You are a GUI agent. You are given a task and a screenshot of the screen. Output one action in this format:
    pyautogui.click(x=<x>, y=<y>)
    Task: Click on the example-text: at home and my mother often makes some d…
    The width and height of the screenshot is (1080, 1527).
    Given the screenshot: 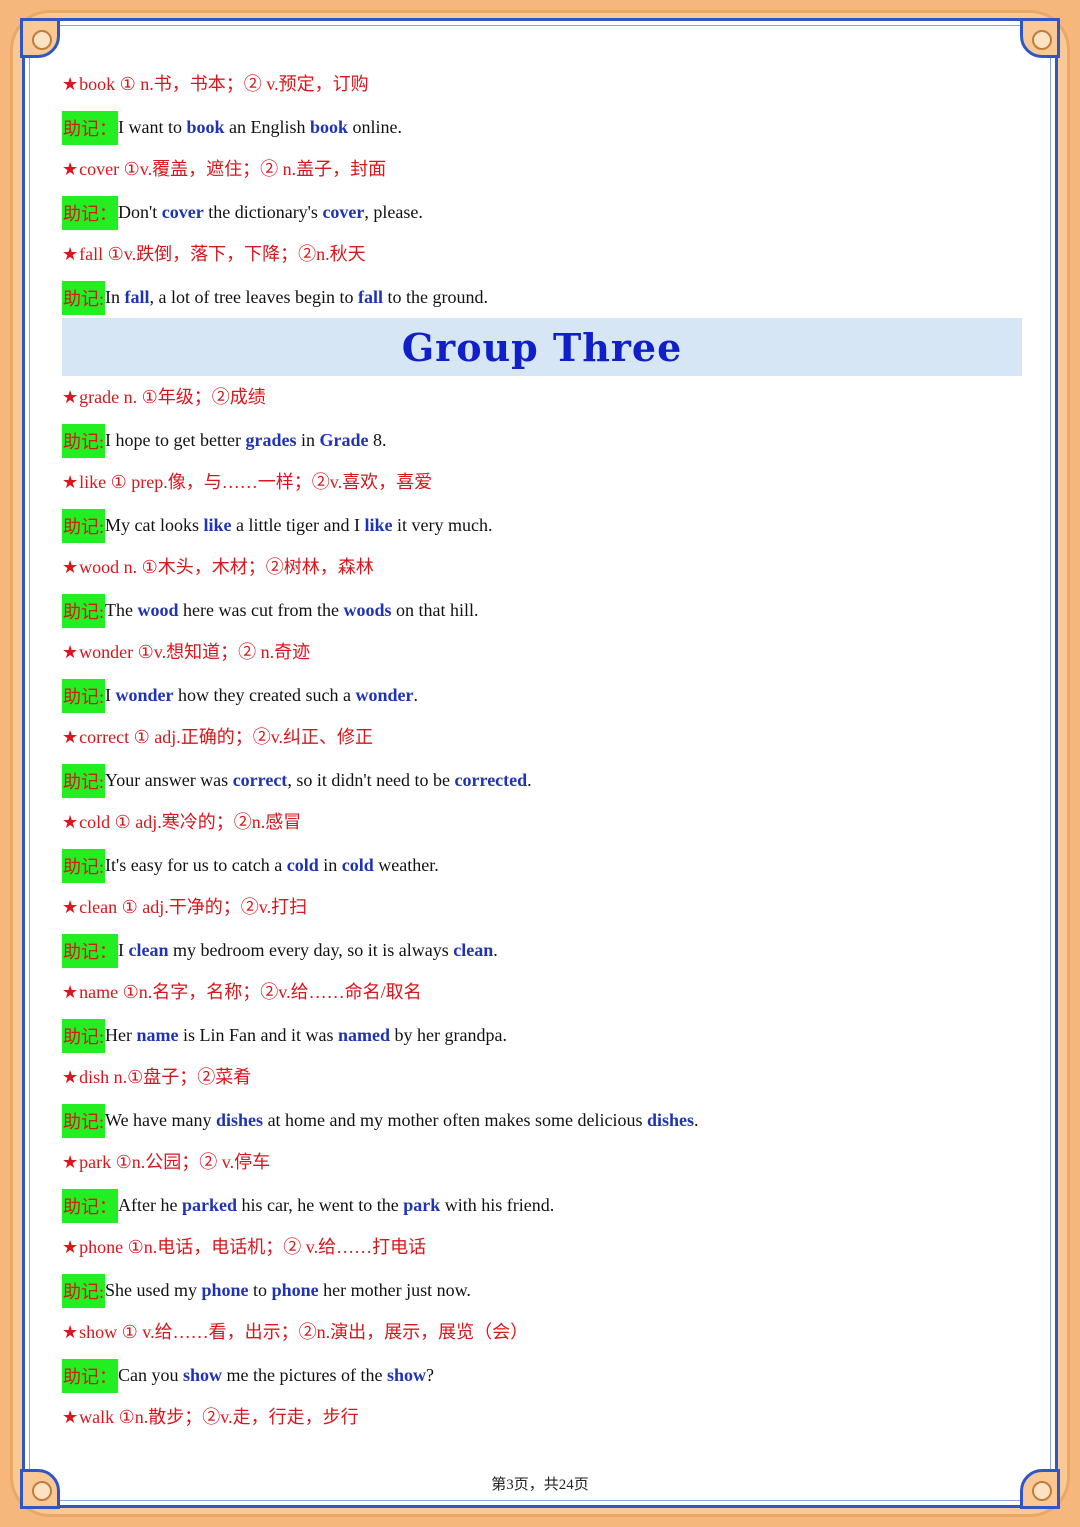 What is the action you would take?
    pyautogui.click(x=455, y=1119)
    